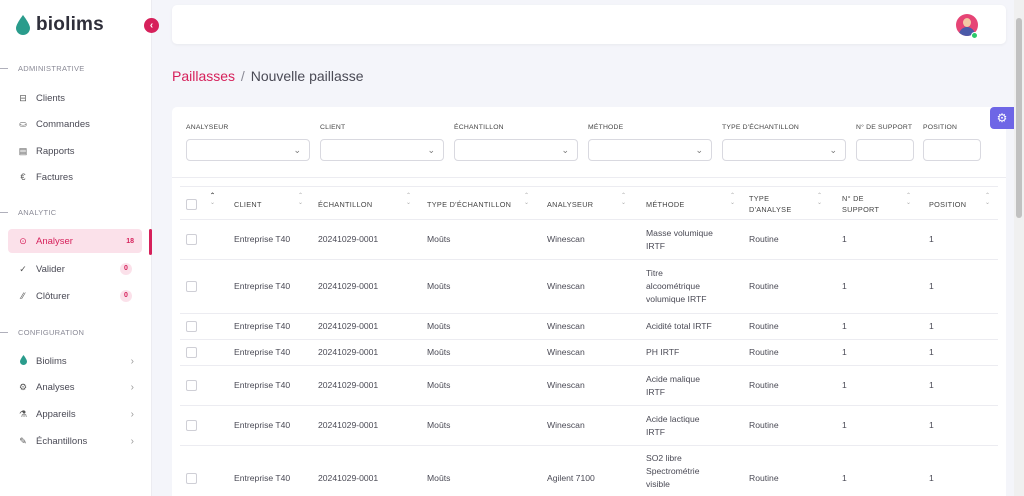 The image size is (1024, 496). What do you see at coordinates (55, 387) in the screenshot?
I see `sidebar-item-label: Analyses` at bounding box center [55, 387].